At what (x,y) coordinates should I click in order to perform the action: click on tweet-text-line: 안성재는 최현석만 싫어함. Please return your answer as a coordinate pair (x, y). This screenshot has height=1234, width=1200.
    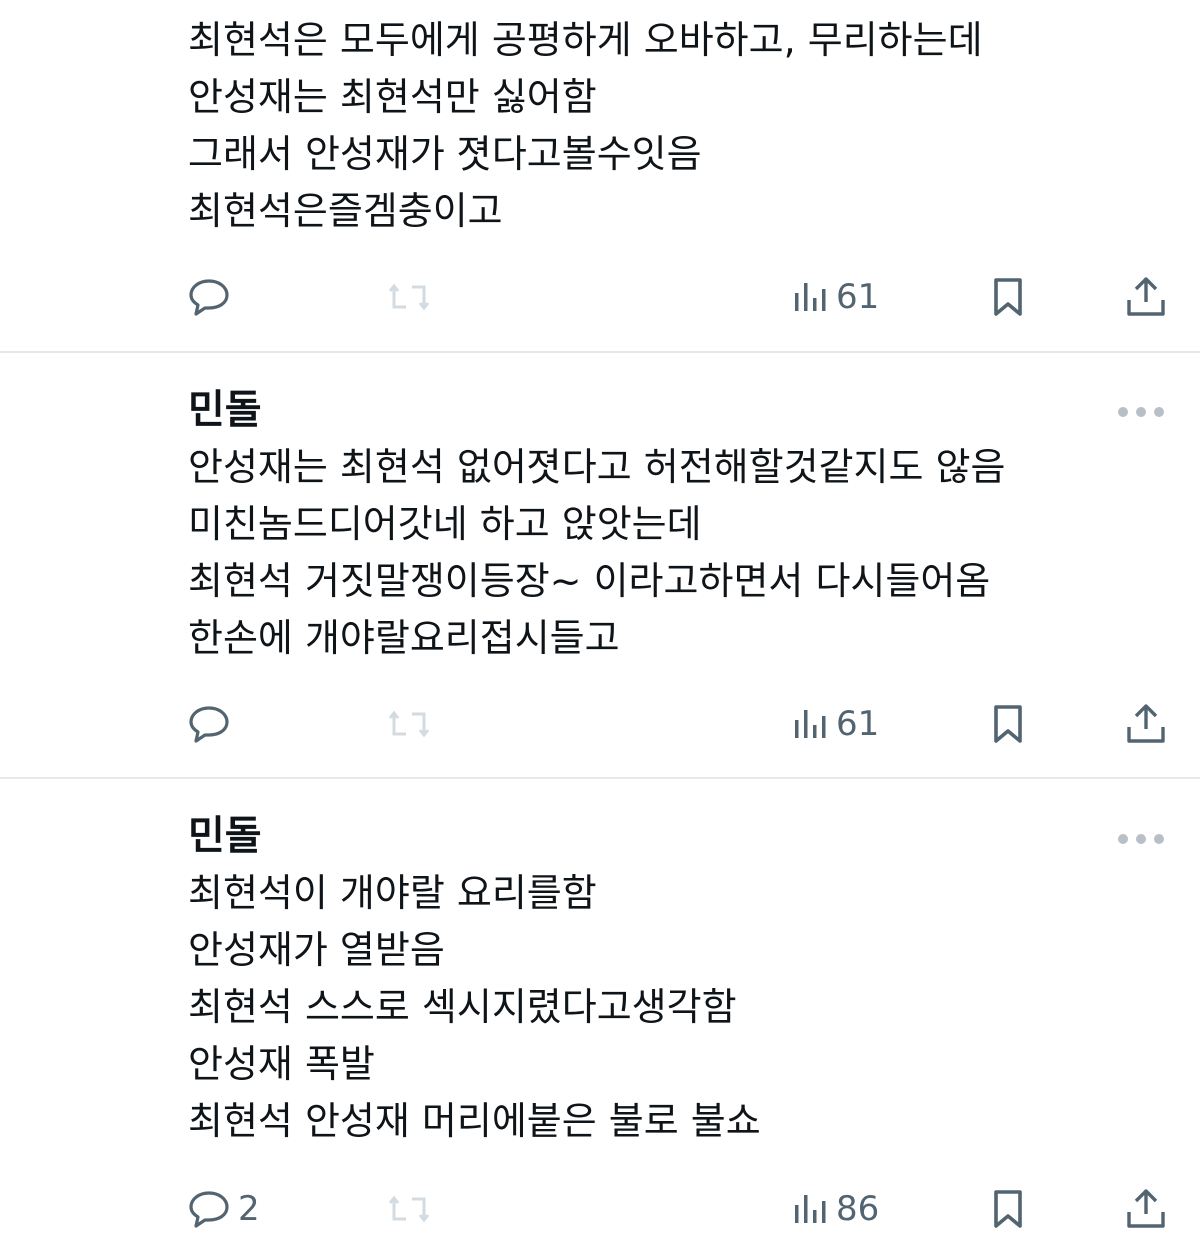
    Looking at the image, I should click on (392, 97).